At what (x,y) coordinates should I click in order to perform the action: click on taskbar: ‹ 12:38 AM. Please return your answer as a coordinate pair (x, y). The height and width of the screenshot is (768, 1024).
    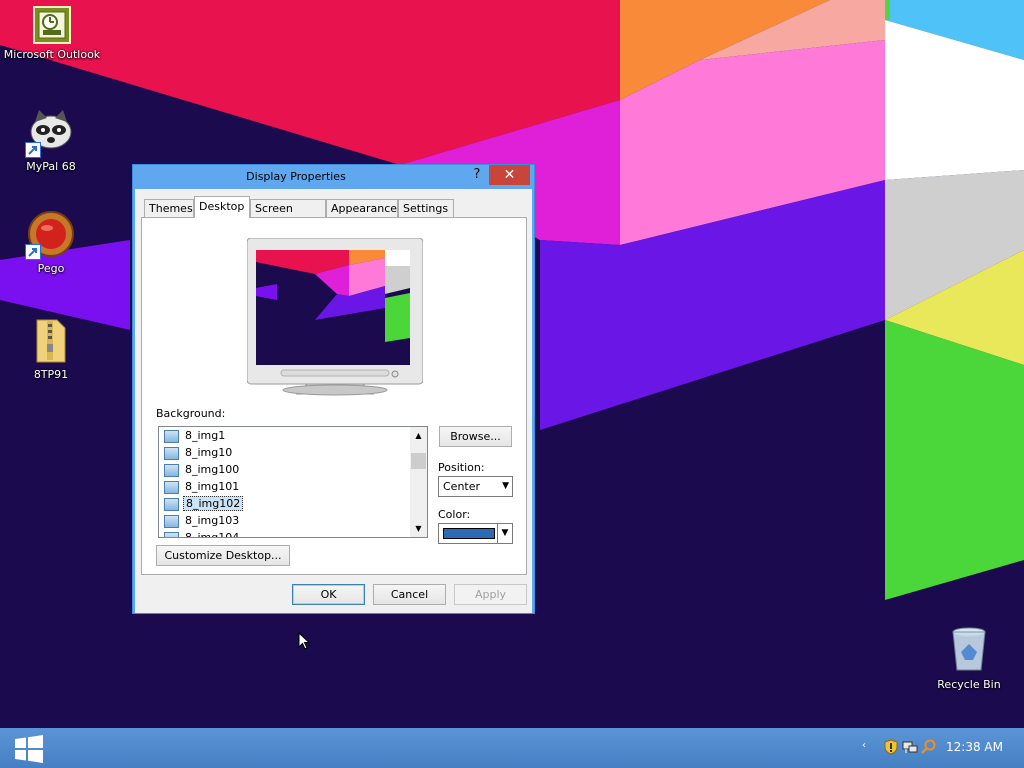
    Looking at the image, I should click on (512, 748).